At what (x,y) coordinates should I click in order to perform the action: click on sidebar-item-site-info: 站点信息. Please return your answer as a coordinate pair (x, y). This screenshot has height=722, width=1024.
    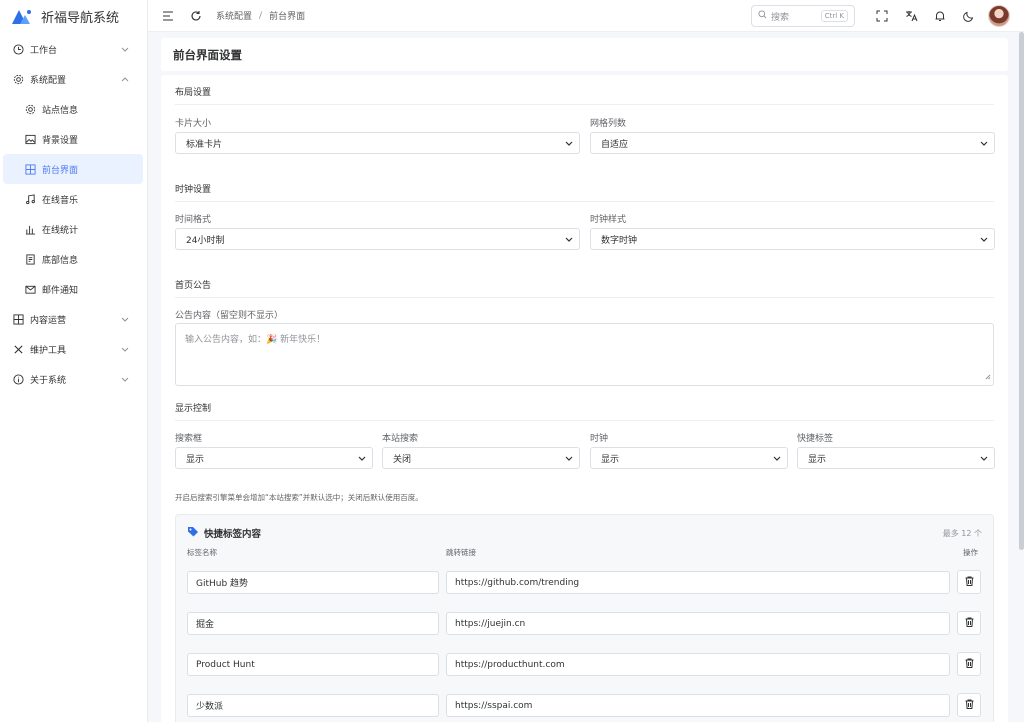
    Looking at the image, I should click on (73, 109).